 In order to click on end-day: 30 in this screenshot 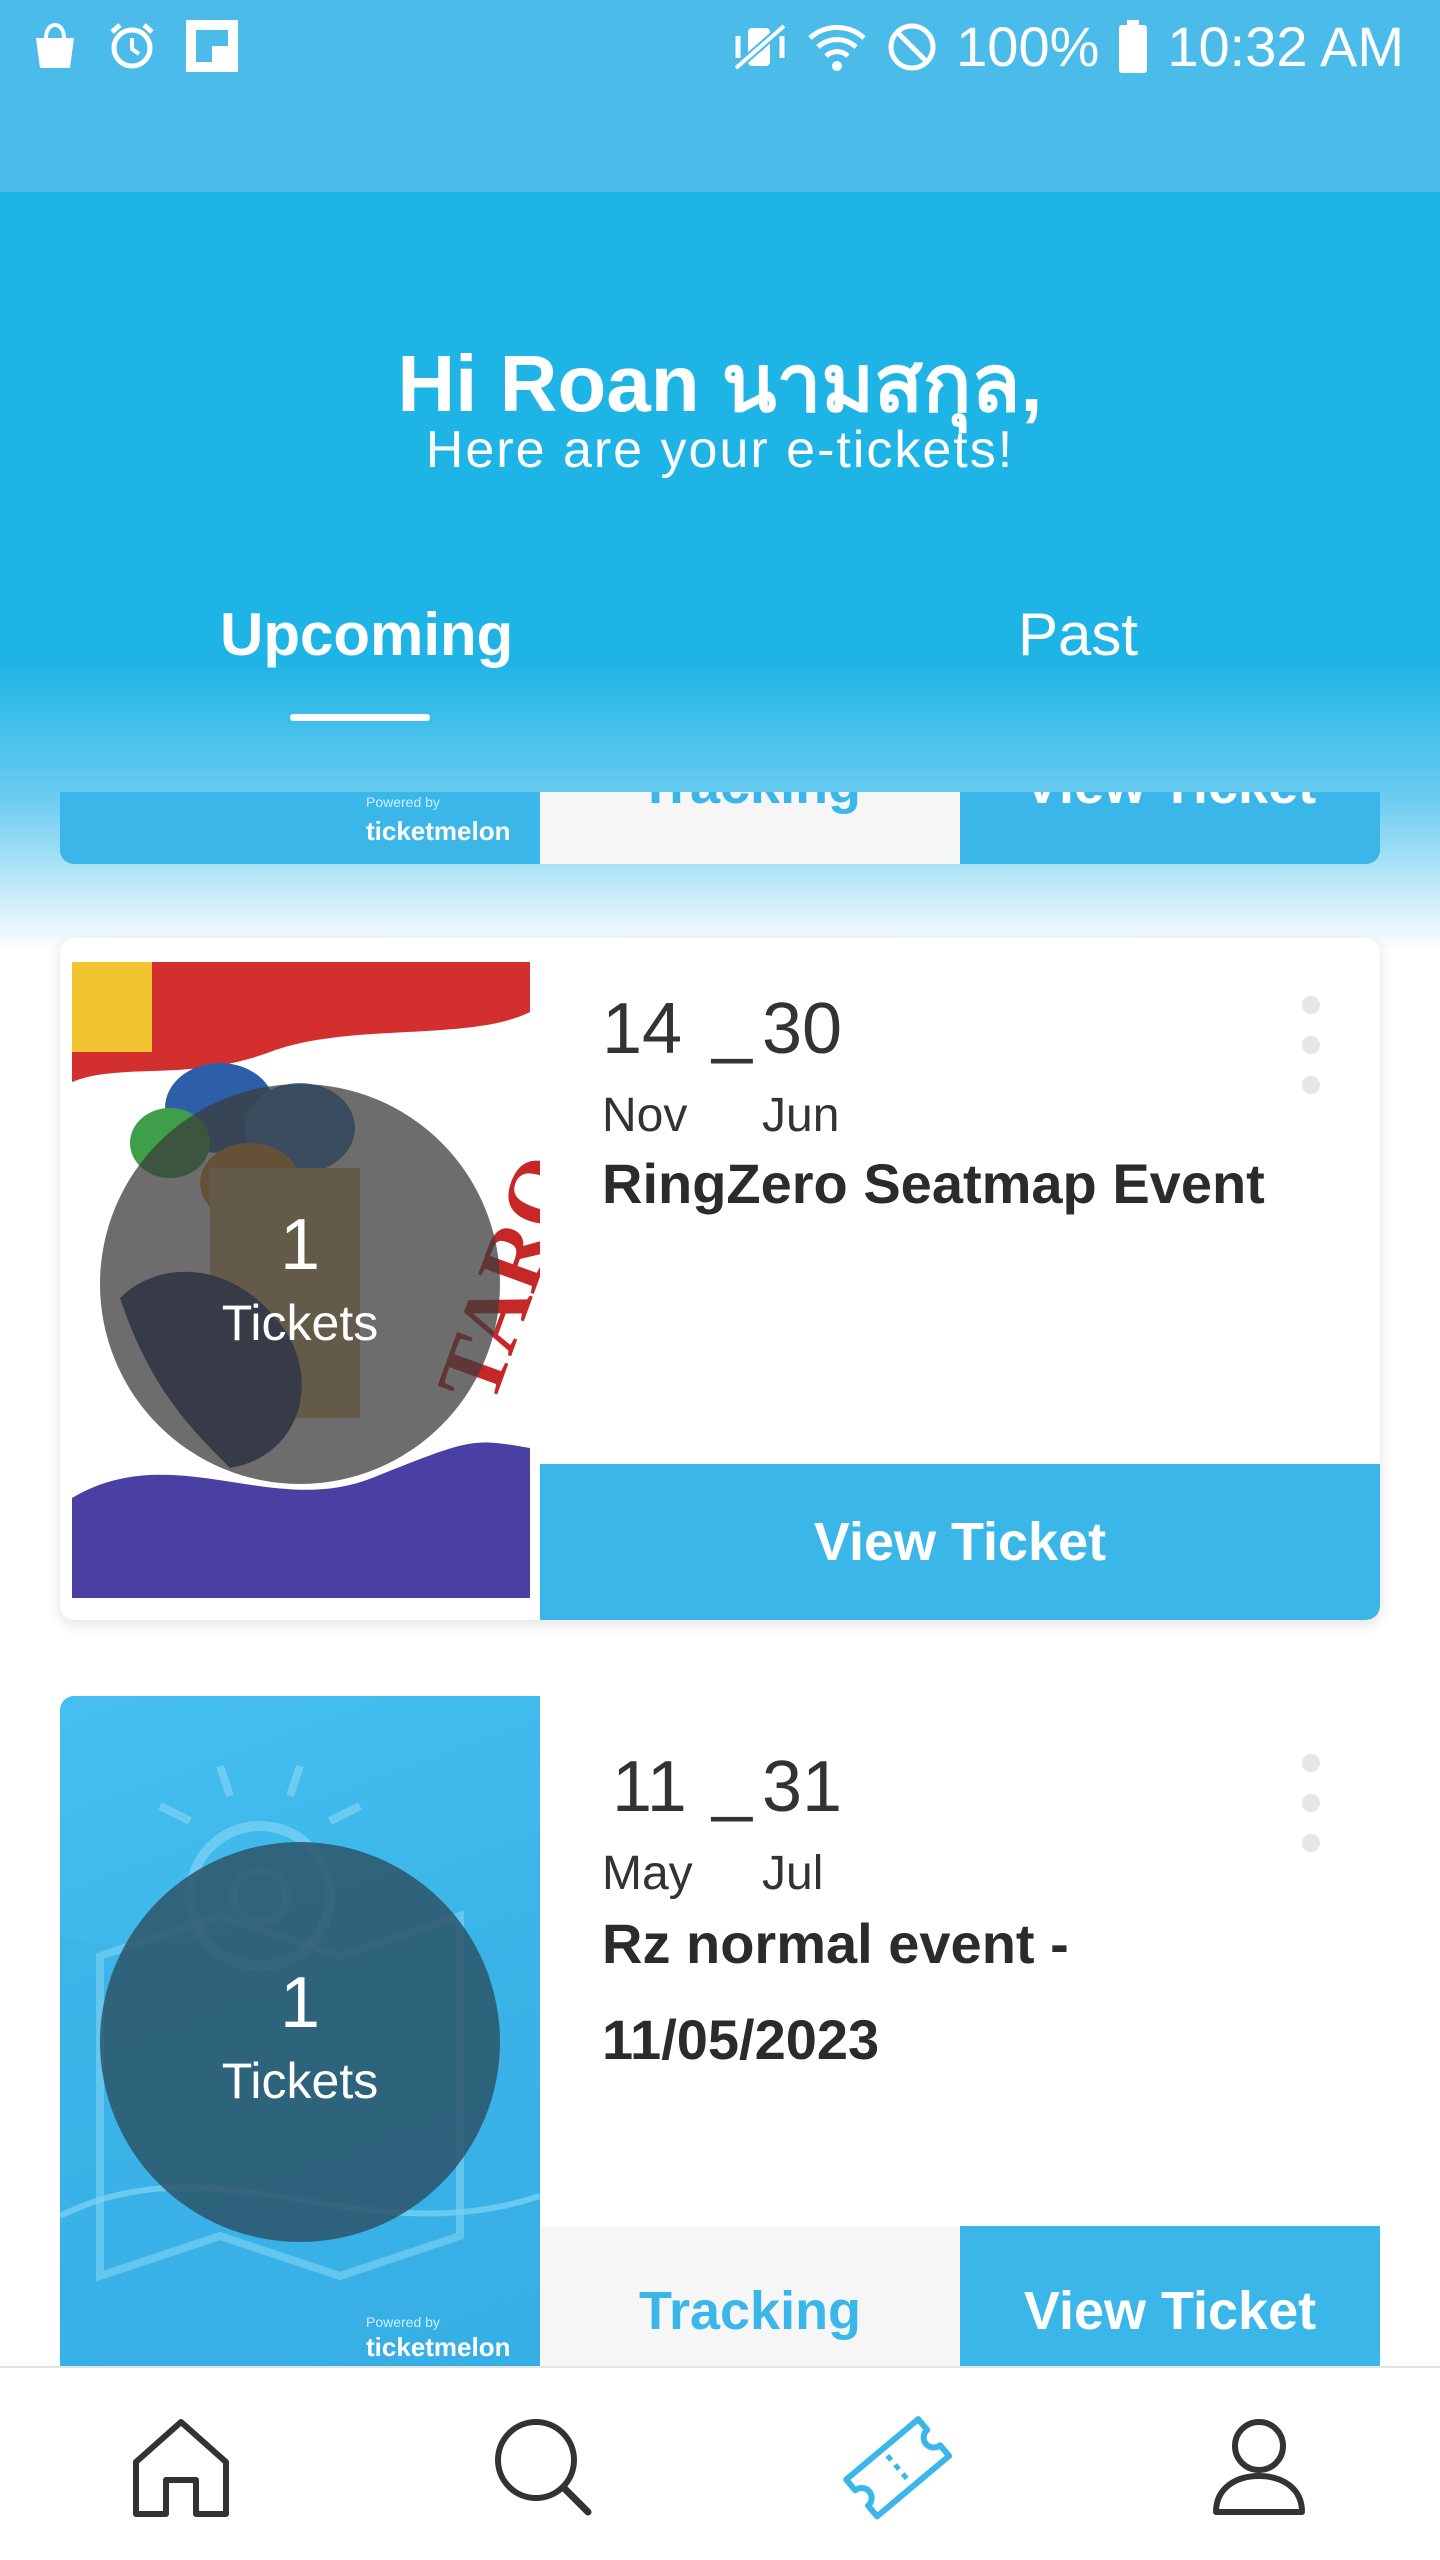, I will do `click(802, 1029)`.